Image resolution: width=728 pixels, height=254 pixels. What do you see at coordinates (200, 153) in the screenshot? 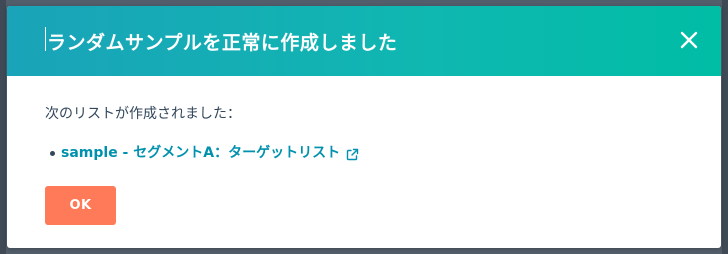
I see `created-list-link: sample - セグメントA：ターゲットリスト` at bounding box center [200, 153].